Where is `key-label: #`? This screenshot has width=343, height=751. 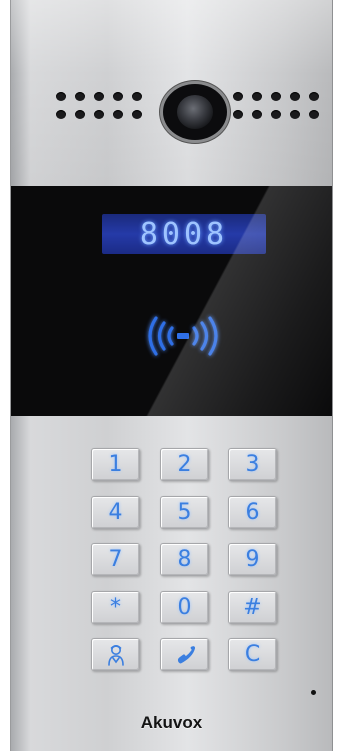
key-label: # is located at coordinates (252, 607).